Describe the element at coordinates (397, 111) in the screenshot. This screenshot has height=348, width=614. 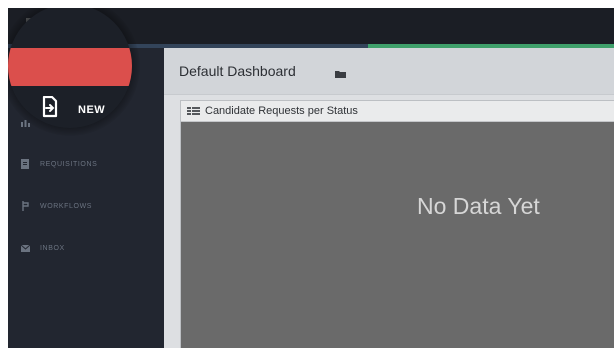
I see `widget-header: Candidate Requests per Status` at that location.